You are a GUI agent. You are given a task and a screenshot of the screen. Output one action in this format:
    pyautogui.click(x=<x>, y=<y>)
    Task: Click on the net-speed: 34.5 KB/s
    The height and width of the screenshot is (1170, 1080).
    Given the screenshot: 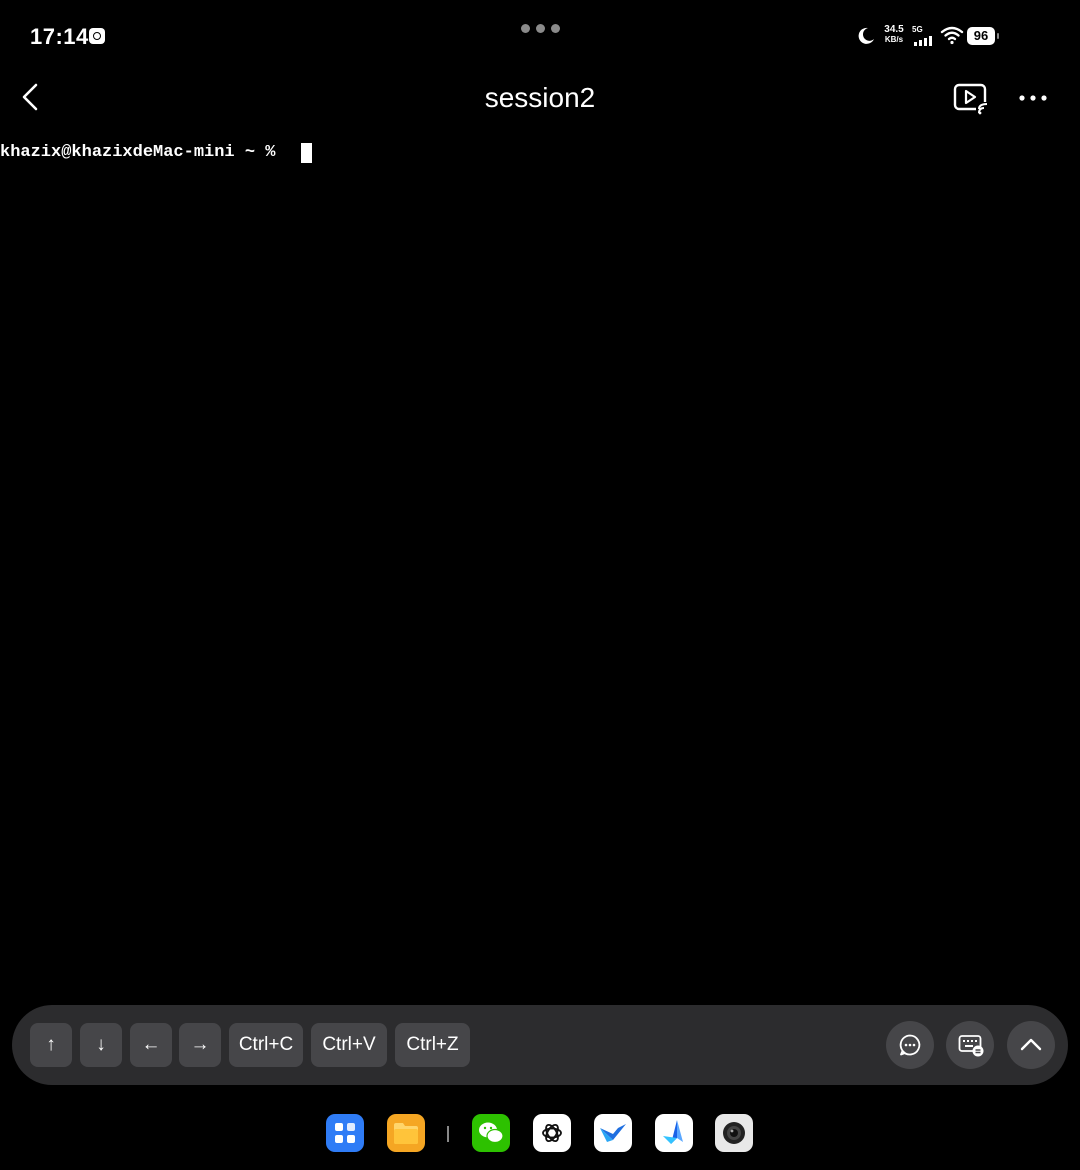 What is the action you would take?
    pyautogui.click(x=894, y=35)
    